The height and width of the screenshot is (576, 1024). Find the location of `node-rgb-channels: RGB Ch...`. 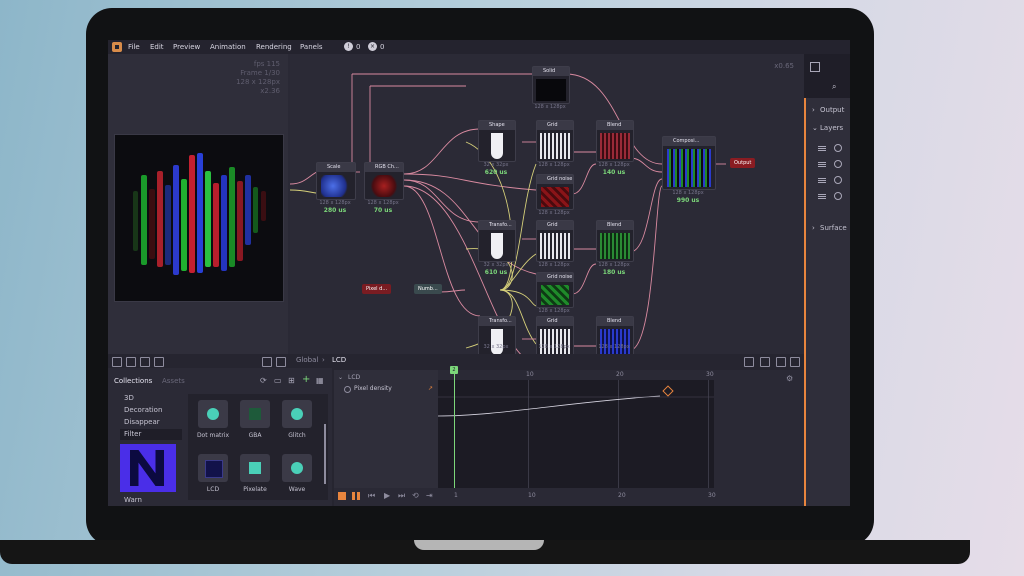

node-rgb-channels: RGB Ch... is located at coordinates (384, 181).